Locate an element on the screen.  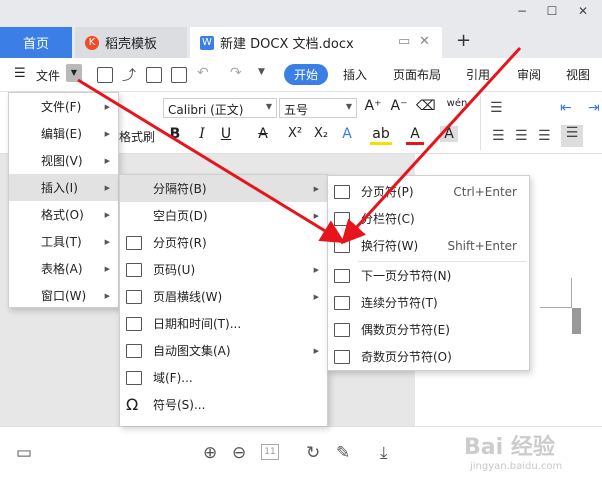
char-shading-button: A is located at coordinates (449, 134).